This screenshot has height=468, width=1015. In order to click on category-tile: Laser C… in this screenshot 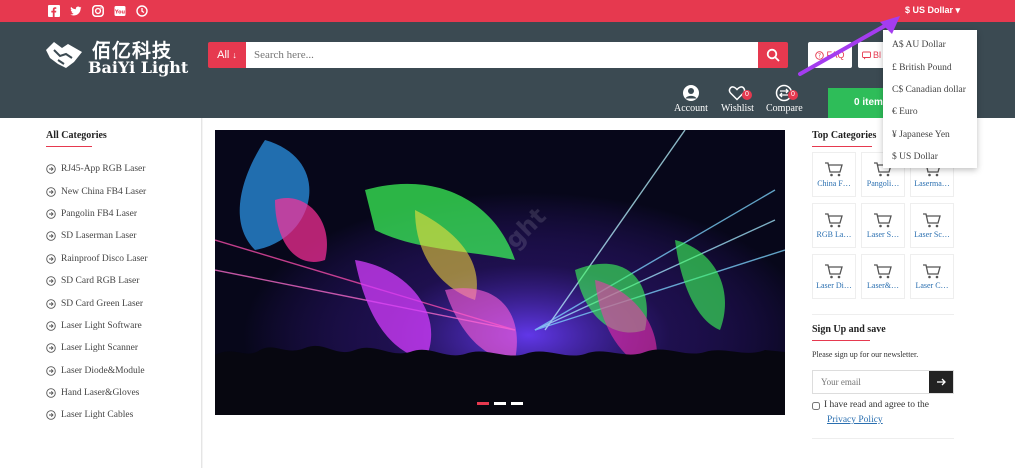, I will do `click(932, 276)`.